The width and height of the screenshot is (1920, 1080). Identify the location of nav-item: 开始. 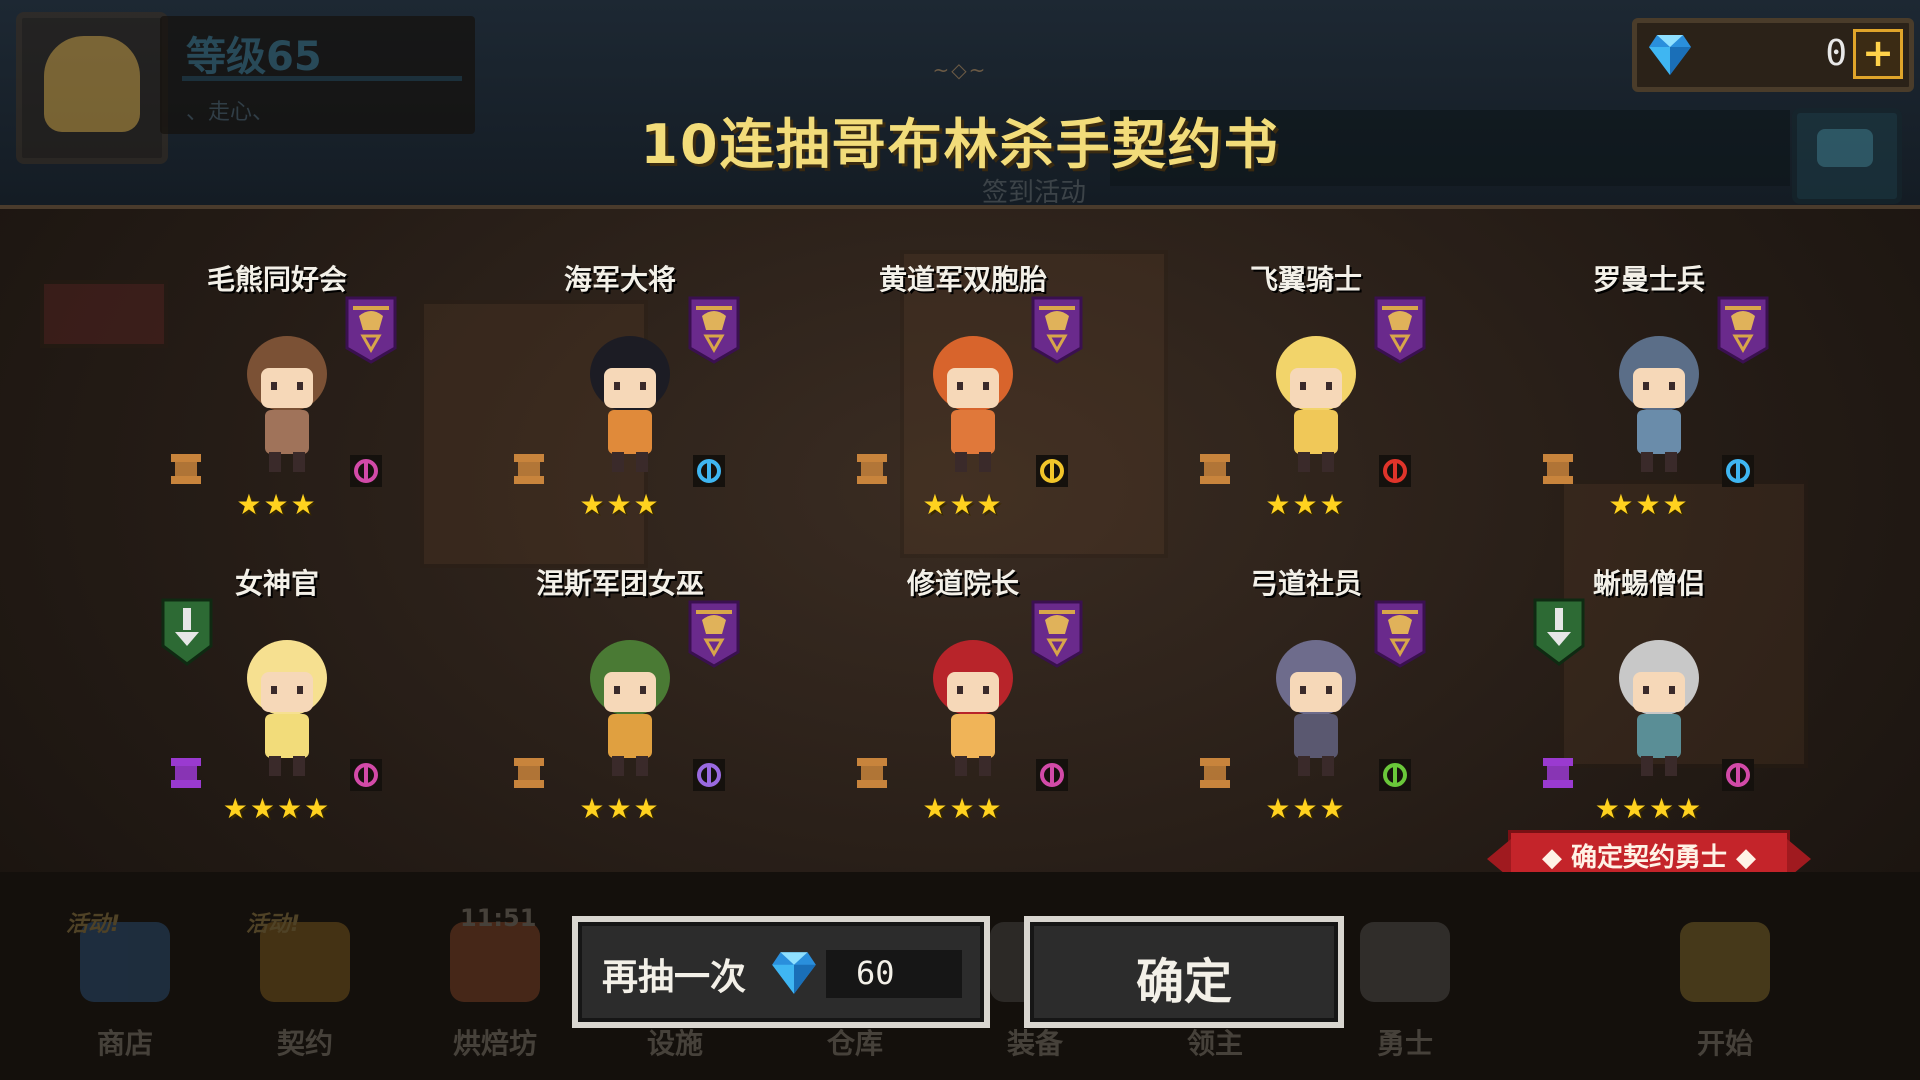
(1725, 987).